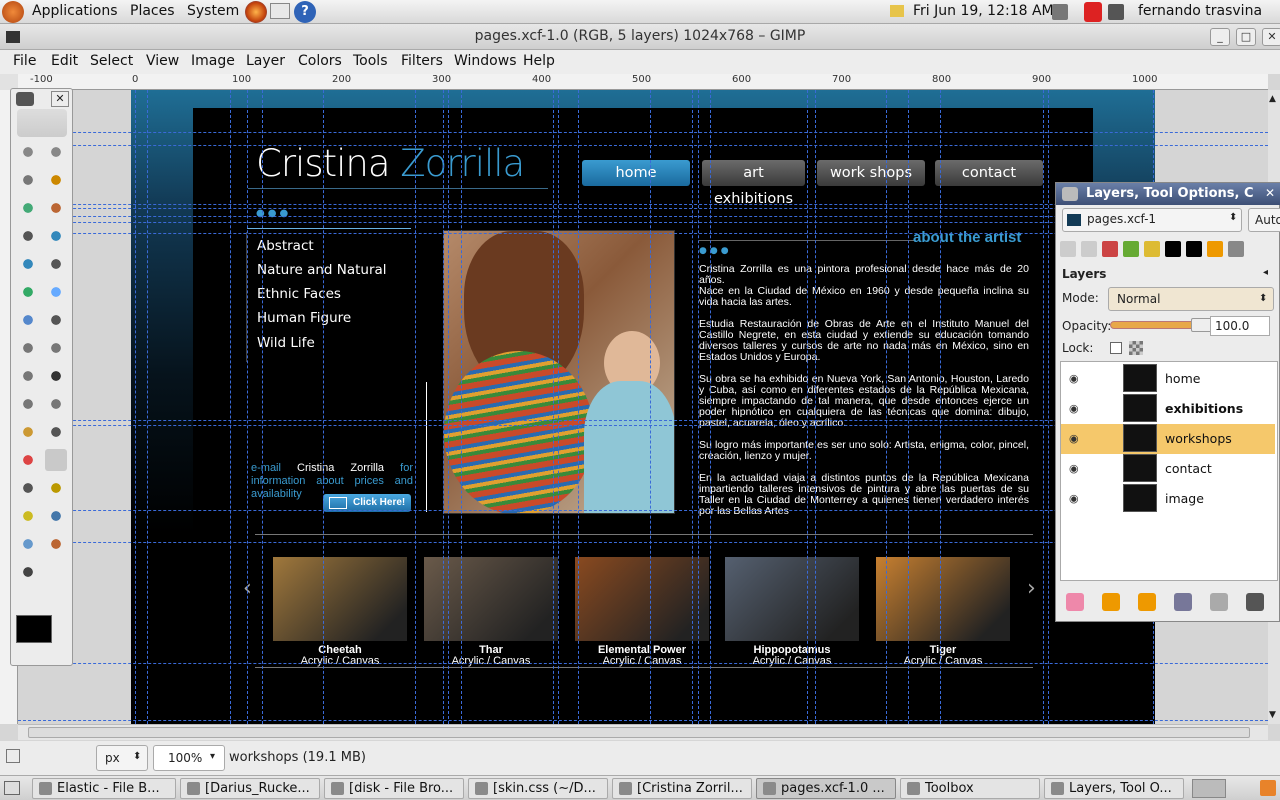  Describe the element at coordinates (1271, 37) in the screenshot. I see `close-window-button: ✕` at that location.